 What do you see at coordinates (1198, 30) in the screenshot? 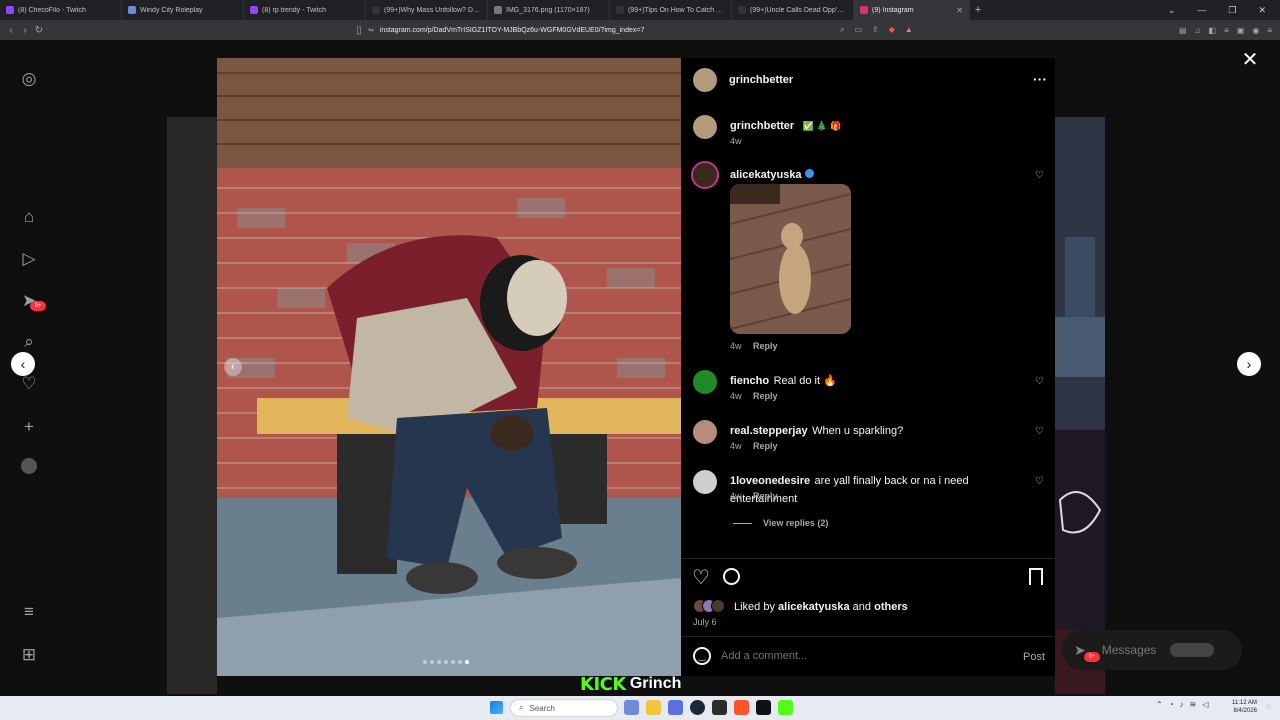
I see `music-icon: ♫` at bounding box center [1198, 30].